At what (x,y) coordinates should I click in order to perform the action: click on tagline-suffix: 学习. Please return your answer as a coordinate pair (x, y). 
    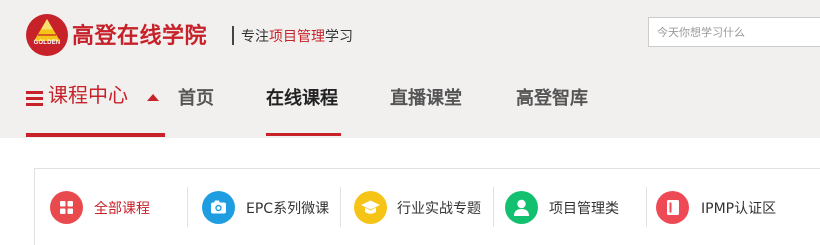
    Looking at the image, I should click on (339, 37).